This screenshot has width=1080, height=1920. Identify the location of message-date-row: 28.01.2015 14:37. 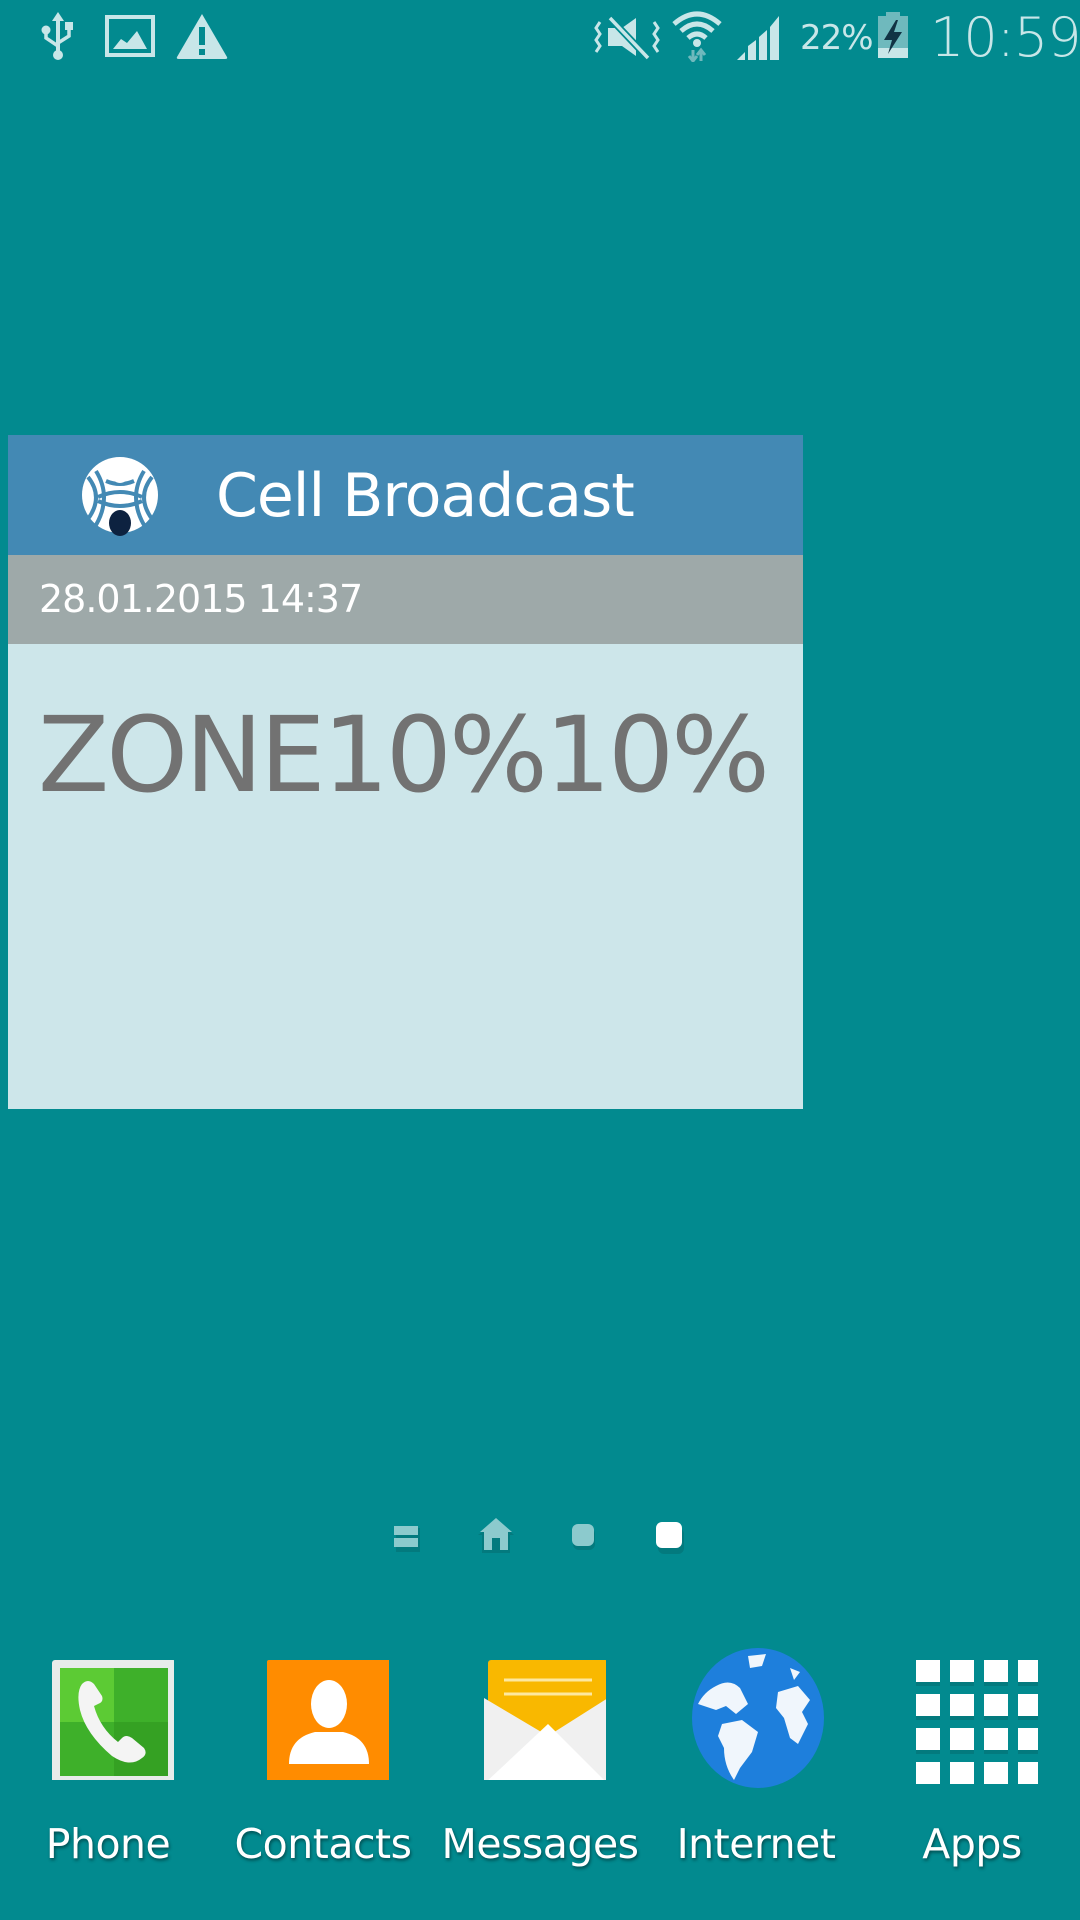
(405, 599).